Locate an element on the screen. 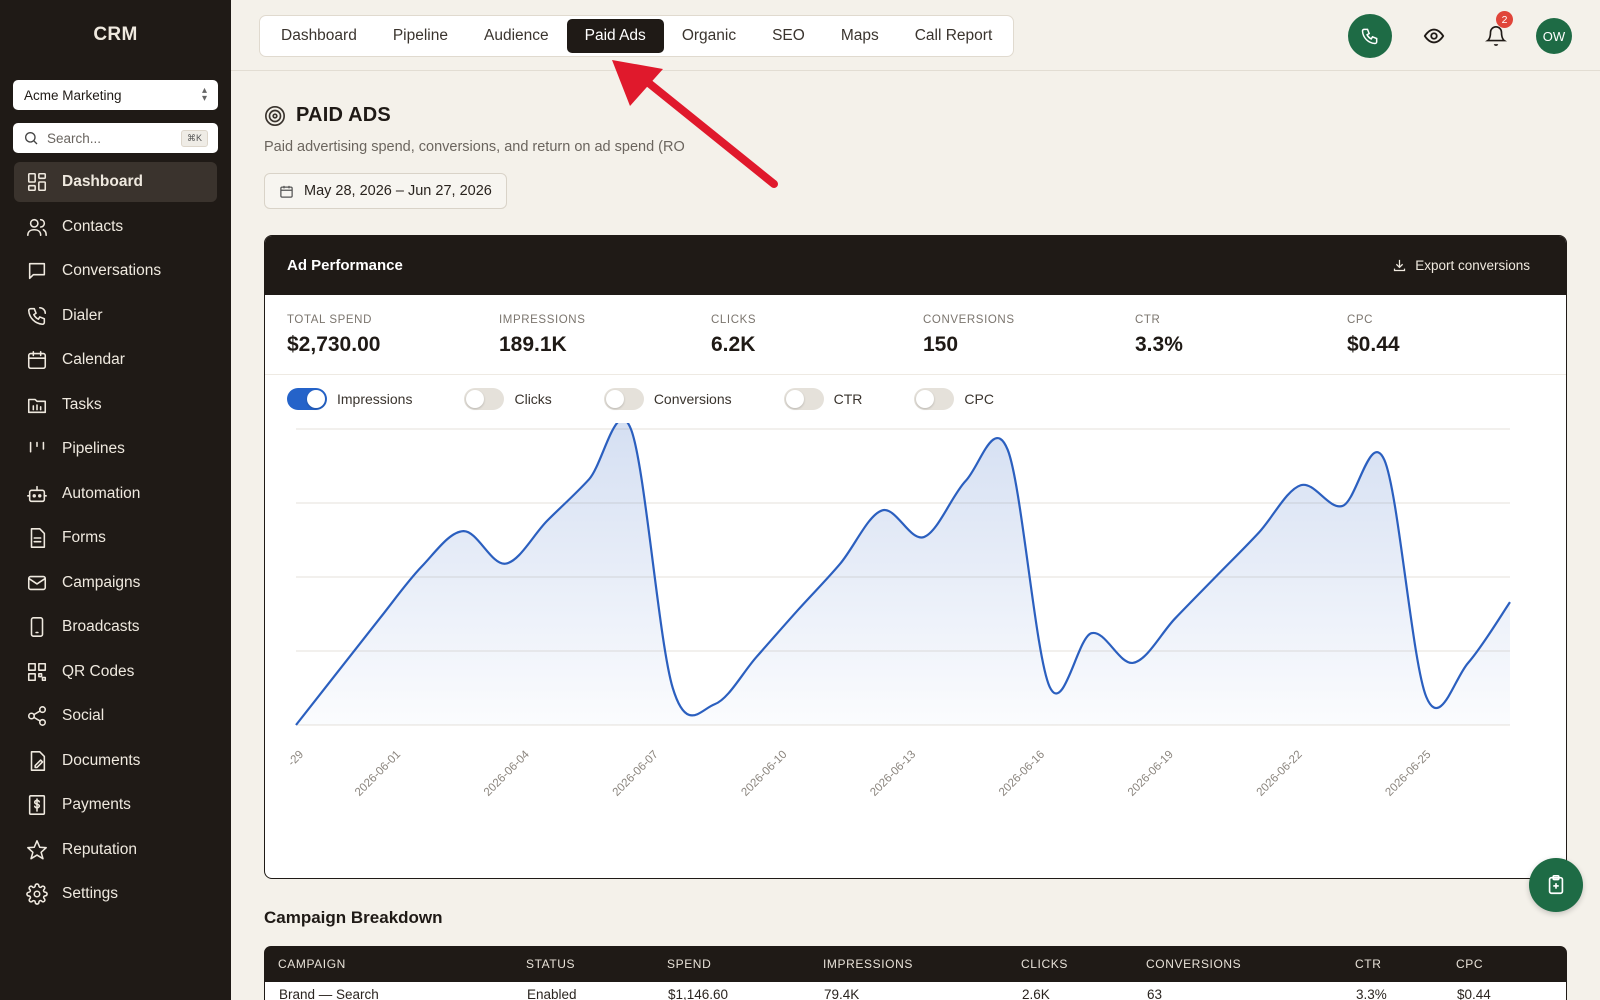 This screenshot has height=1000, width=1600. cpc-switch is located at coordinates (934, 399).